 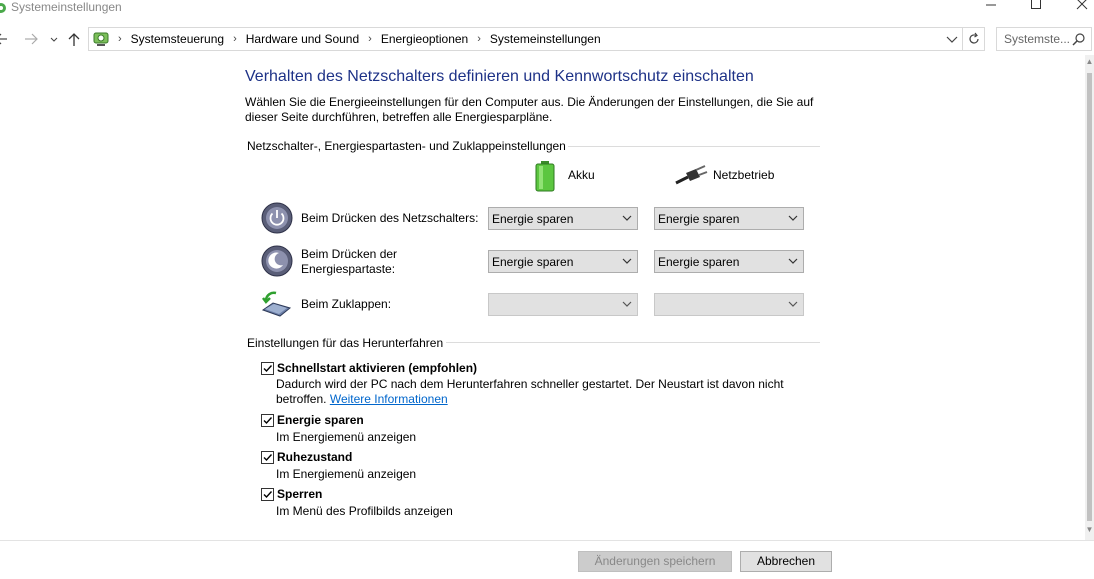 I want to click on hibernate-label: Ruhezustand, so click(x=314, y=457).